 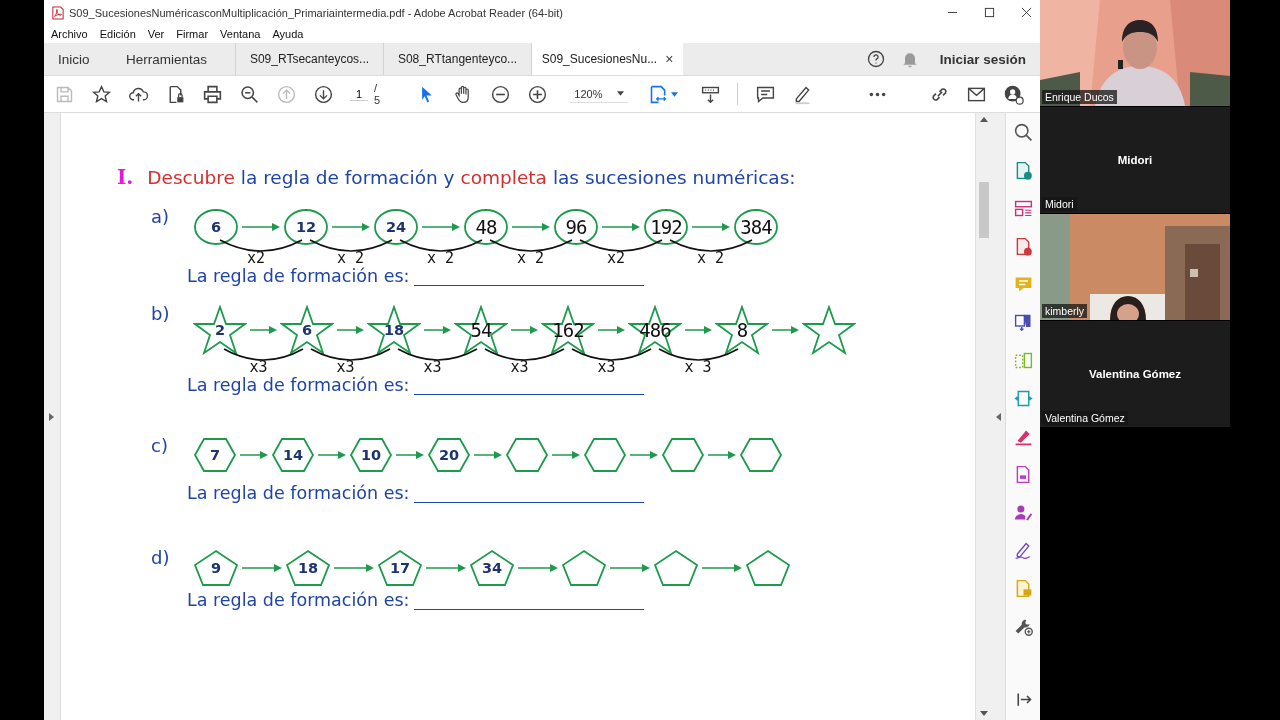 What do you see at coordinates (317, 12) in the screenshot?
I see `window-title: S09_SucesionesNuméricasconMultiplicación_Primariaintermedia.pdf - Adobe Acrobat Reader (64-bit)` at bounding box center [317, 12].